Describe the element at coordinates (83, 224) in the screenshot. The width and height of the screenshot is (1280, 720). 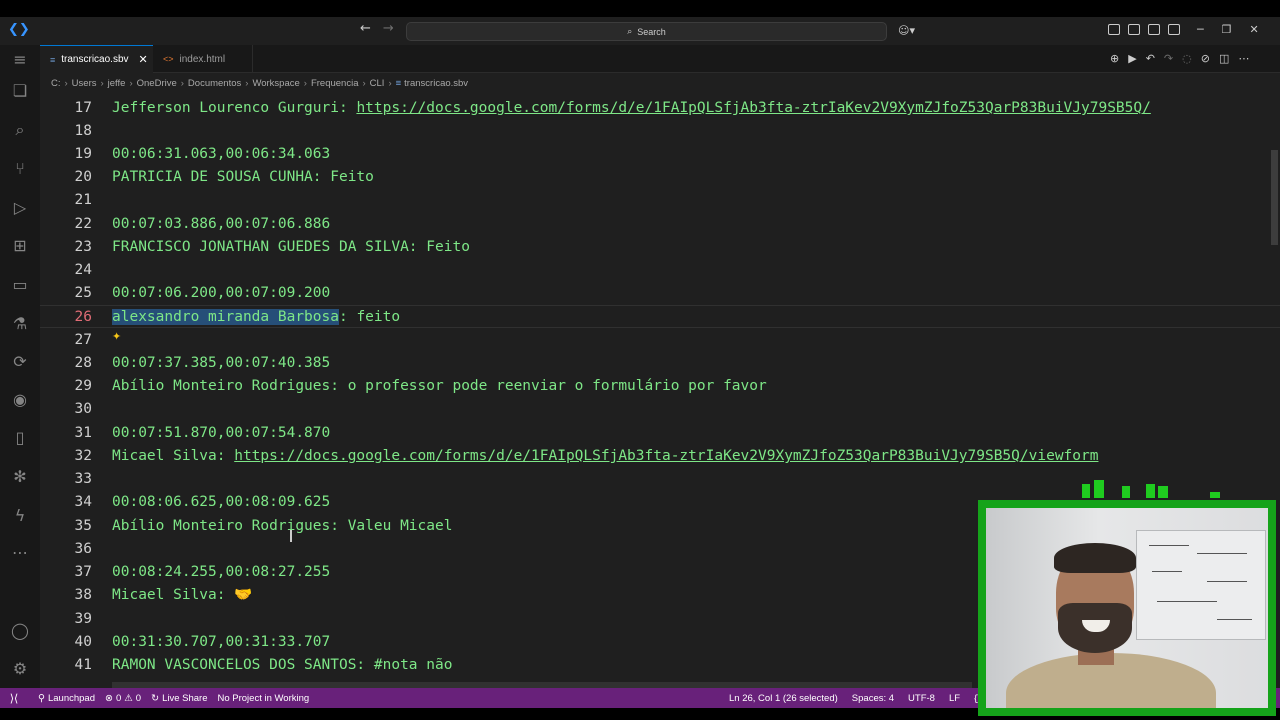
I see `line-number: 22` at that location.